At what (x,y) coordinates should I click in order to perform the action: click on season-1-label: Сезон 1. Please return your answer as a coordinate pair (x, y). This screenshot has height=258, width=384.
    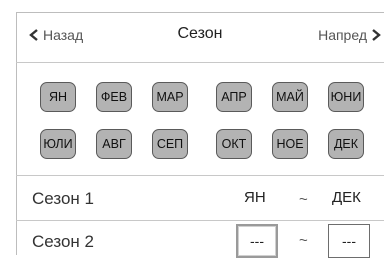
    Looking at the image, I should click on (63, 198).